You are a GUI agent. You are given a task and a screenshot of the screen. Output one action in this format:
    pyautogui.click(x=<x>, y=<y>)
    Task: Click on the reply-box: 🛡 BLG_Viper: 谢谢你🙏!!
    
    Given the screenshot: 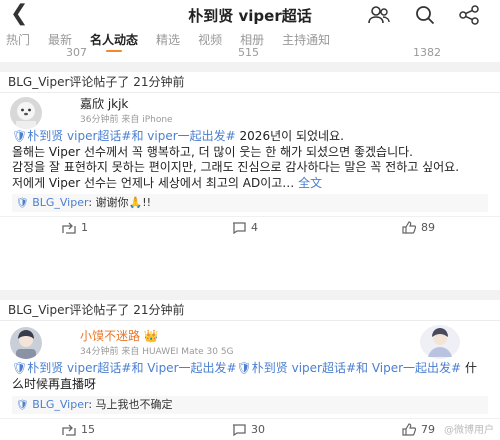 What is the action you would take?
    pyautogui.click(x=250, y=203)
    